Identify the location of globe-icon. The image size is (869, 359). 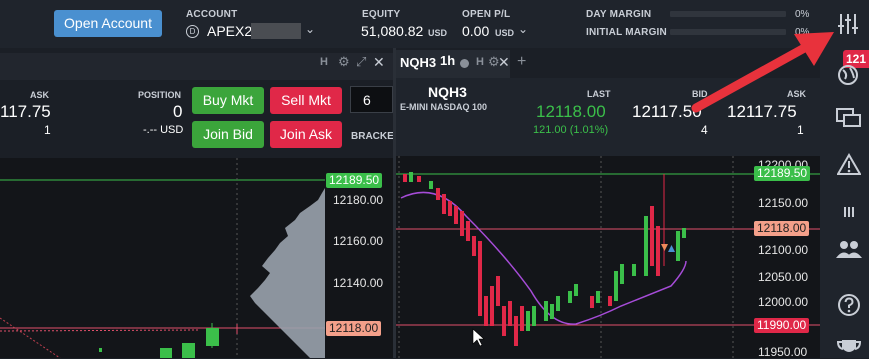
(848, 75).